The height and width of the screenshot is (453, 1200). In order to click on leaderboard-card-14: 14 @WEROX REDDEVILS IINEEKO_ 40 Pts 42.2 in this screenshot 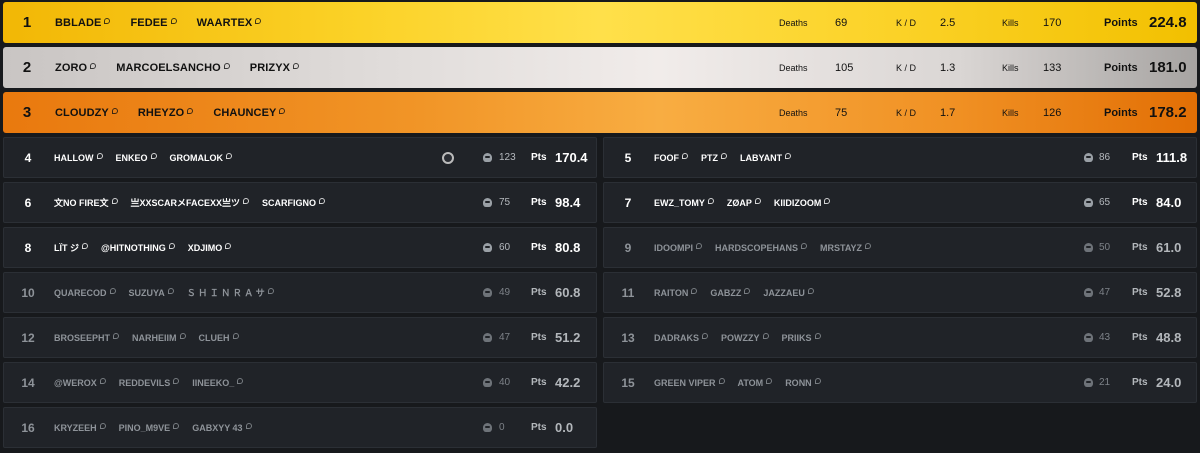, I will do `click(300, 382)`.